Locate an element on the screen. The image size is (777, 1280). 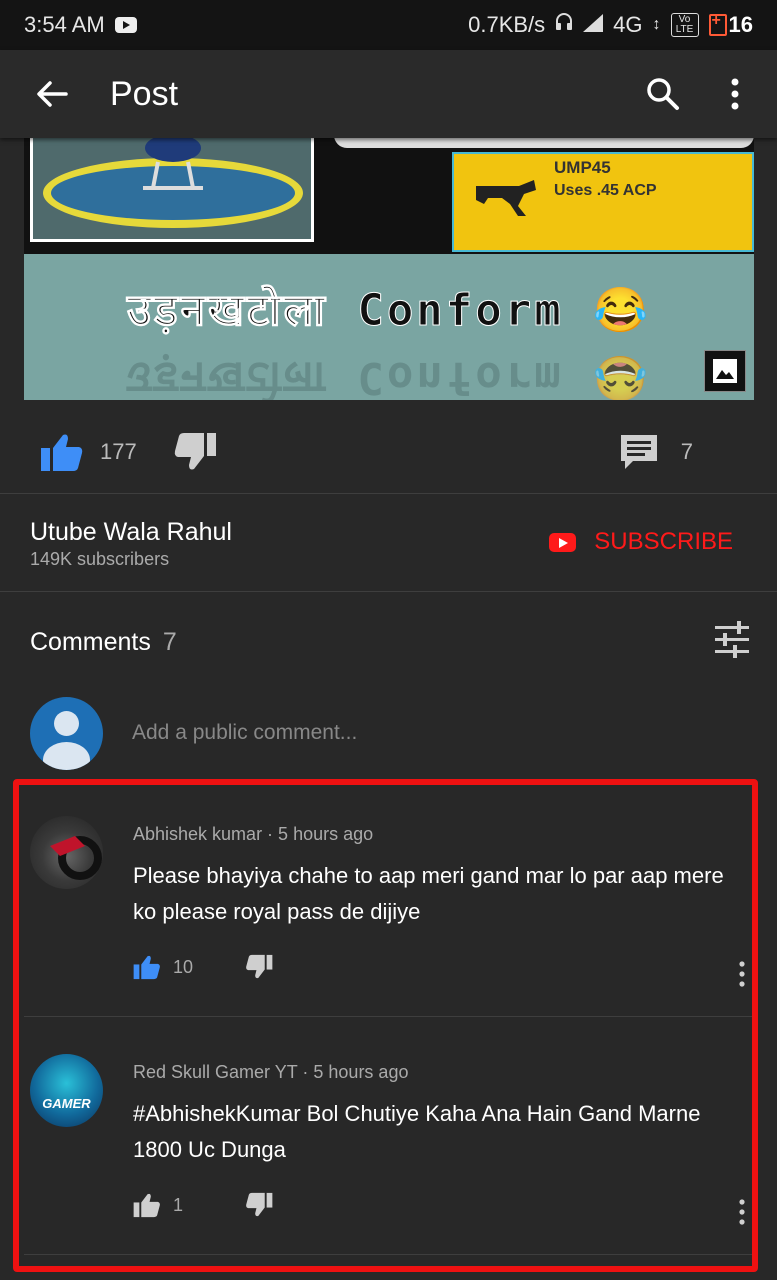
subscribe-button: SUBSCRIBE is located at coordinates (641, 542).